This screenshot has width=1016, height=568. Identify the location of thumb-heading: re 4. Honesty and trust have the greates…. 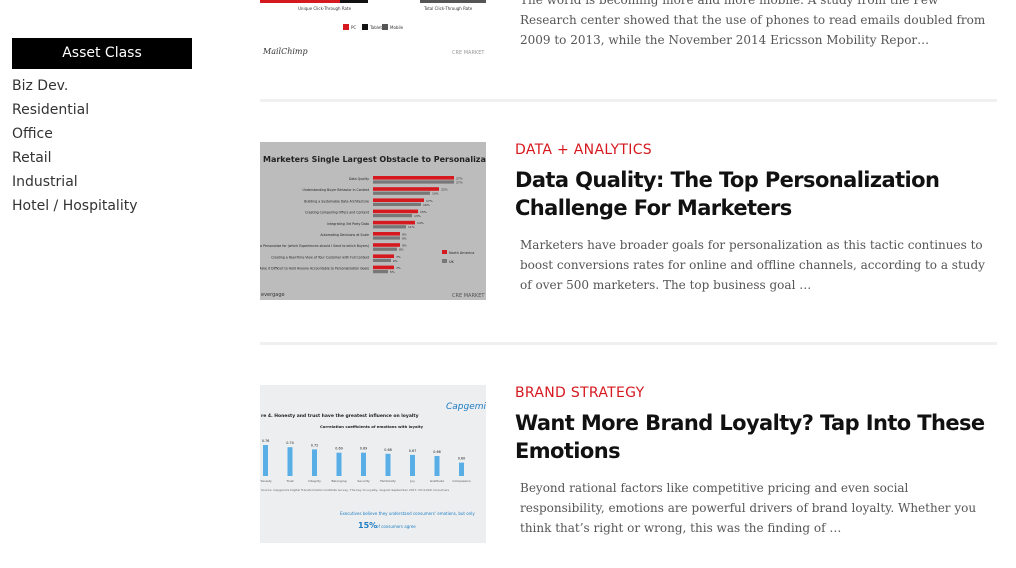
(340, 416).